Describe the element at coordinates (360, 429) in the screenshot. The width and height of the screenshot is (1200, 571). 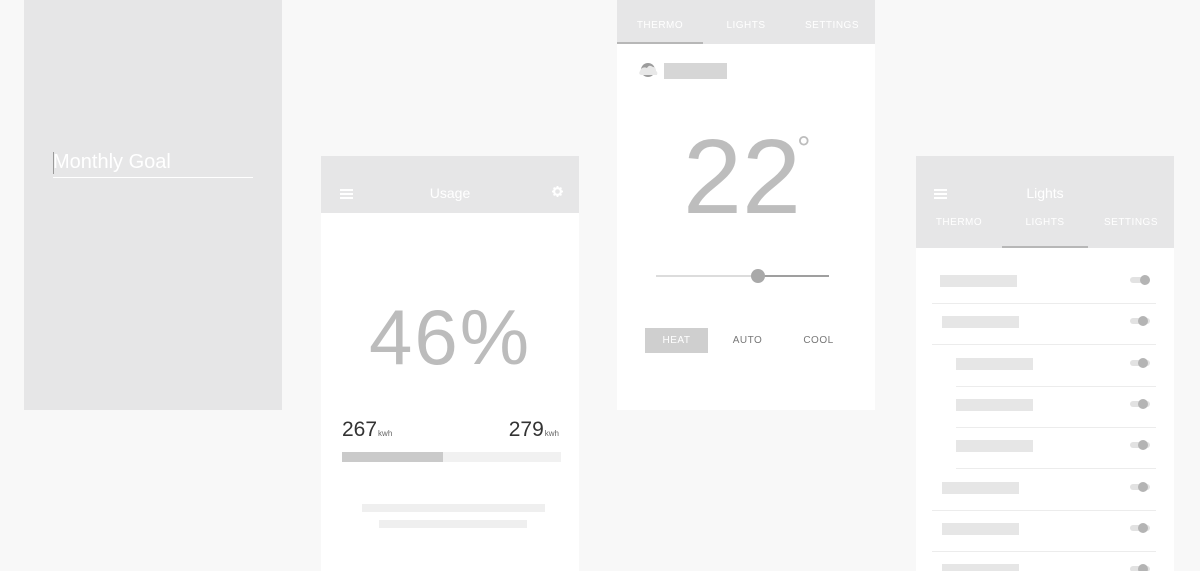
I see `current-usage-value: 267` at that location.